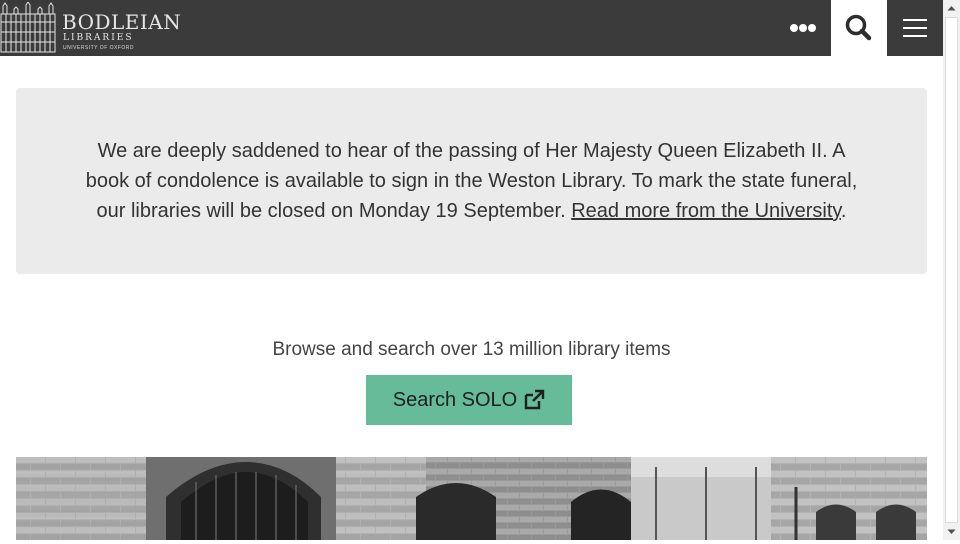  What do you see at coordinates (535, 399) in the screenshot?
I see `external-link-icon` at bounding box center [535, 399].